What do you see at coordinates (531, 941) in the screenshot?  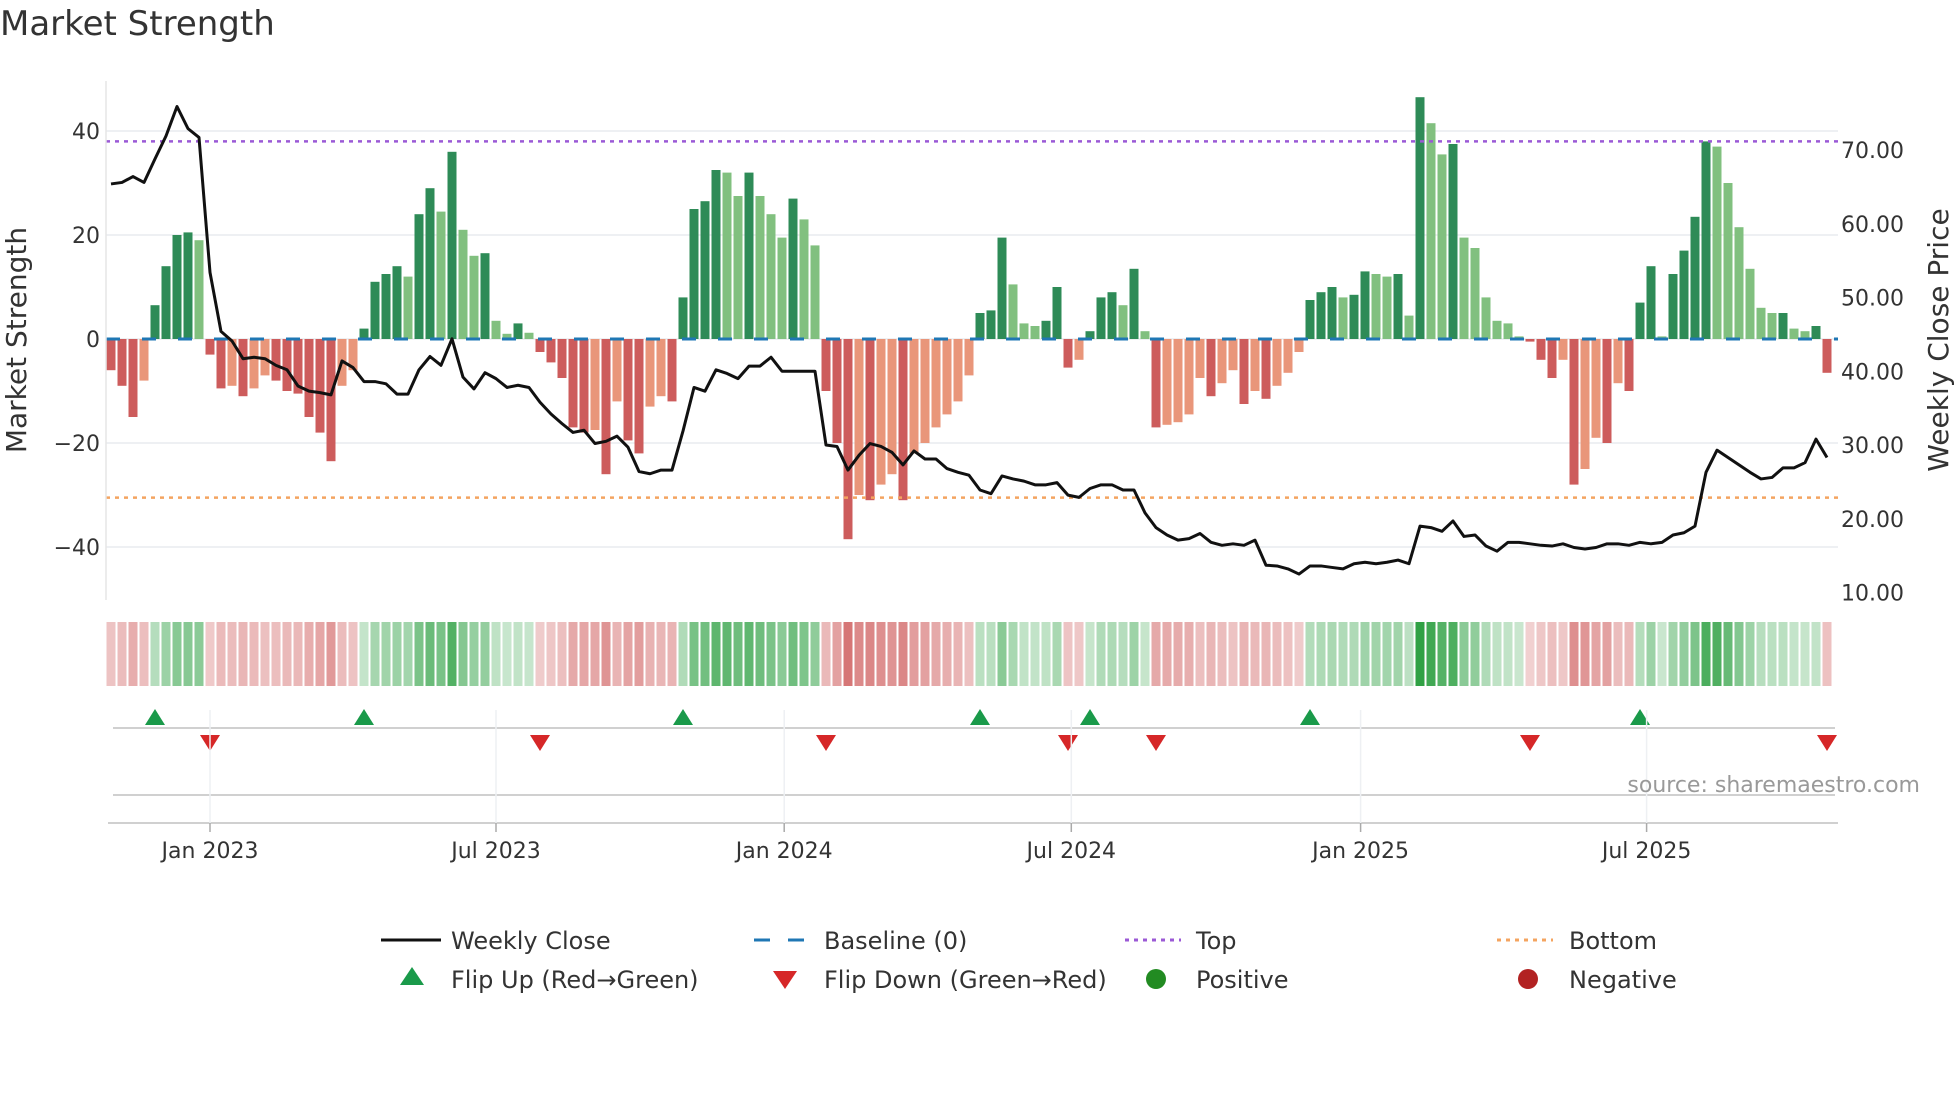 I see `legend-label: Weekly Close` at bounding box center [531, 941].